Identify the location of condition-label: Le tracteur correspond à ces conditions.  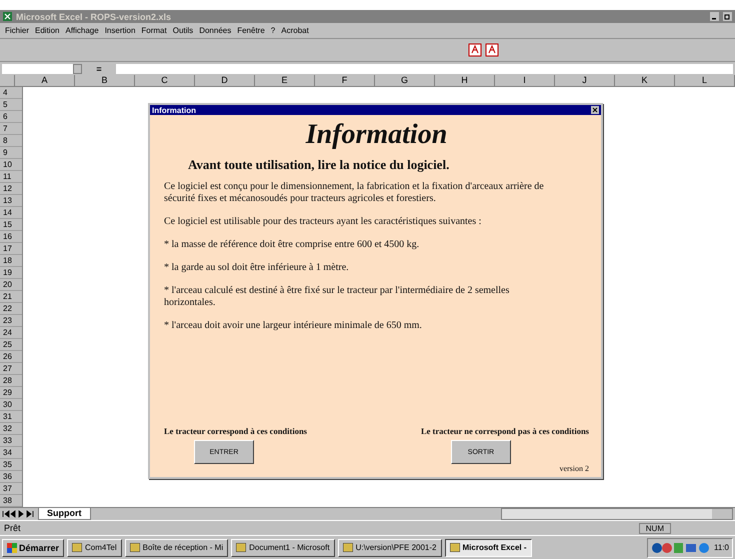
(235, 431).